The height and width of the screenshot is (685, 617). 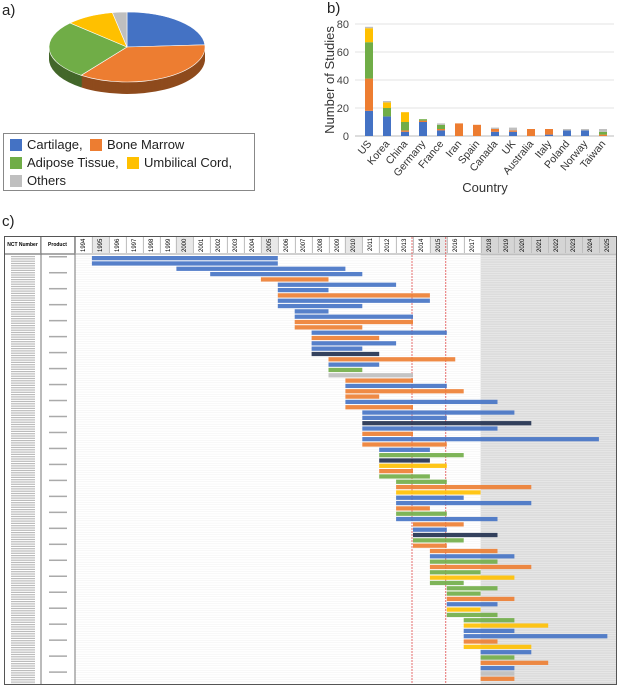 I want to click on pie-slice-cartilage, so click(x=166, y=29).